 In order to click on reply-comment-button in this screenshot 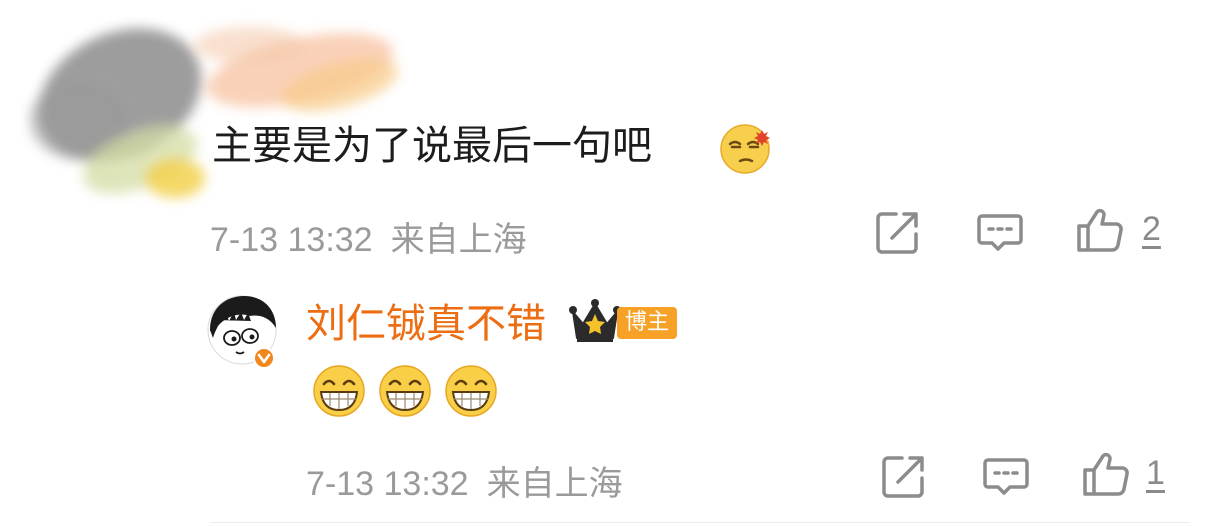, I will do `click(1006, 476)`.